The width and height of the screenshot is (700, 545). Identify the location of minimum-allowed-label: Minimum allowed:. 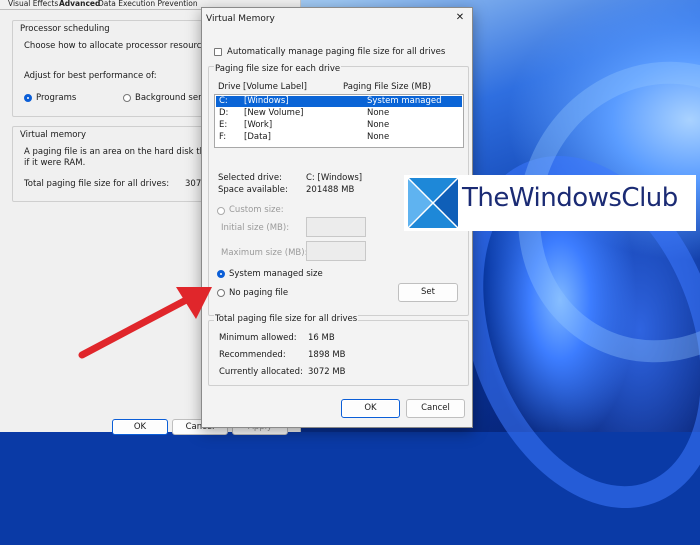
(258, 338).